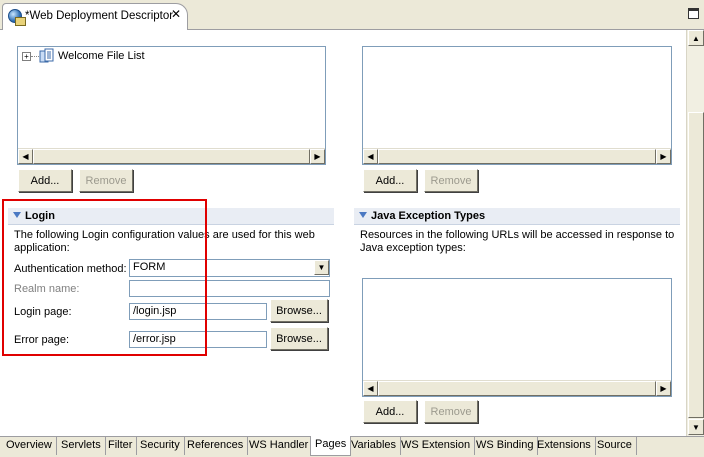 Image resolution: width=704 pixels, height=457 pixels. I want to click on tab-ws-binding: WS Binding, so click(505, 446).